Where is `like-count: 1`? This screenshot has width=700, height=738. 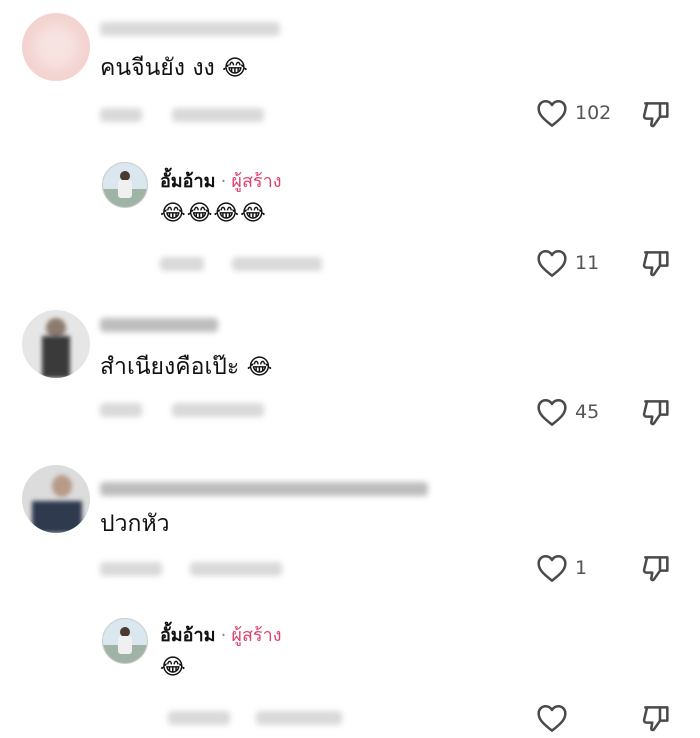
like-count: 1 is located at coordinates (581, 568).